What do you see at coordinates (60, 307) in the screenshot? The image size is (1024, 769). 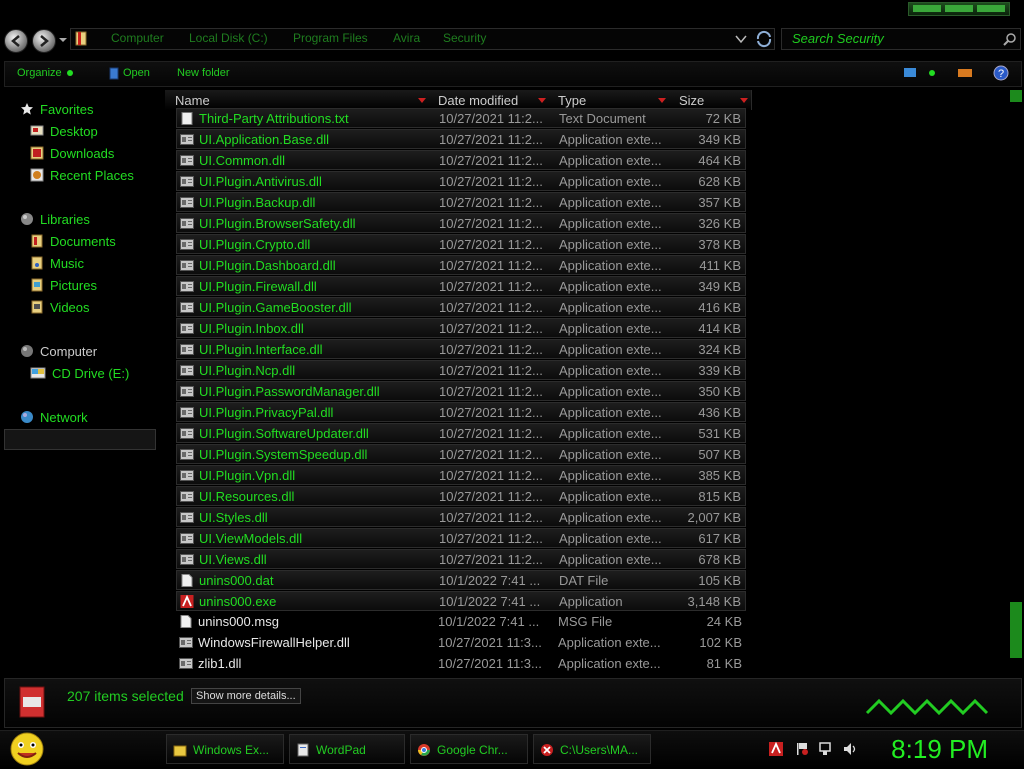 I see `nav-item-videos: Videos` at bounding box center [60, 307].